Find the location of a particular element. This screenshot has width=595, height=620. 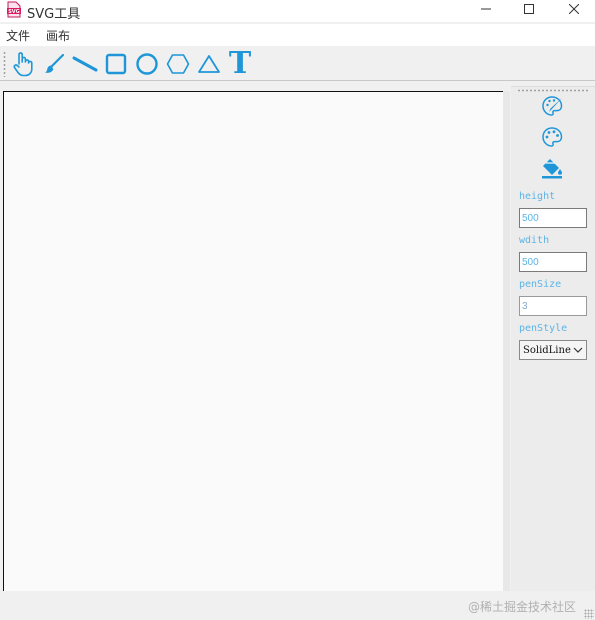

pen-style-value: SolidLine is located at coordinates (547, 350).